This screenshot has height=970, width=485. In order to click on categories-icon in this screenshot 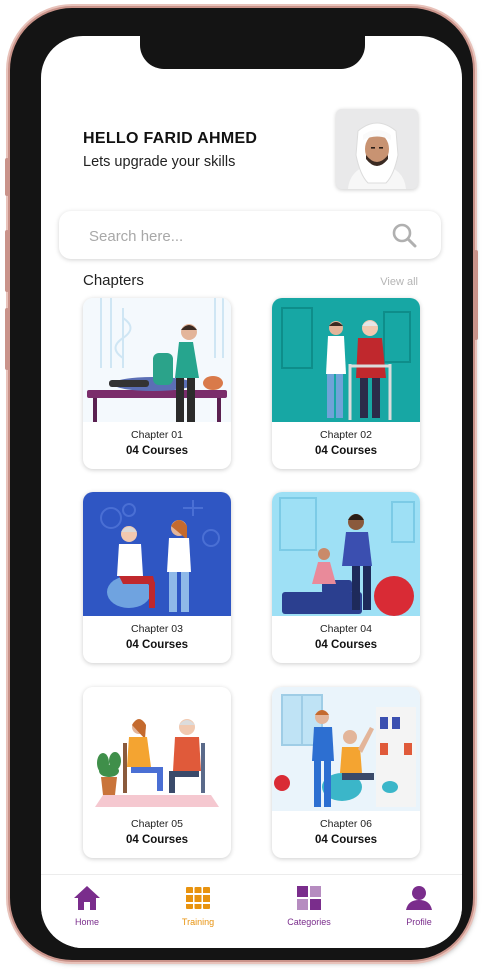, I will do `click(309, 898)`.